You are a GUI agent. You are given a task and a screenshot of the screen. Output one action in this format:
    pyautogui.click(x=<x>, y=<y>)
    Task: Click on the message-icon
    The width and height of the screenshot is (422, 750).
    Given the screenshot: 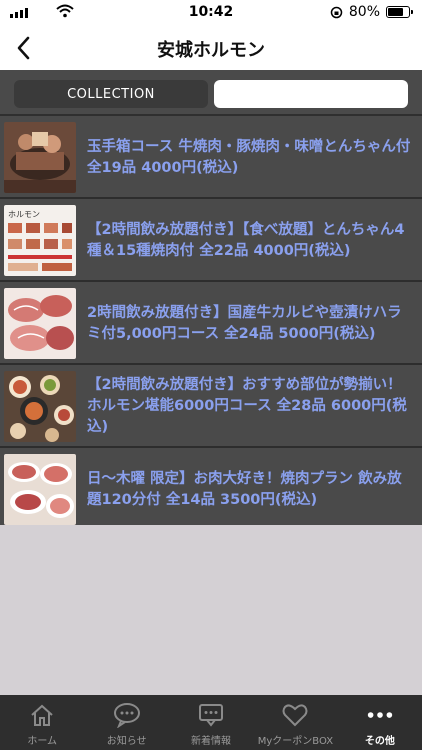 What is the action you would take?
    pyautogui.click(x=211, y=715)
    